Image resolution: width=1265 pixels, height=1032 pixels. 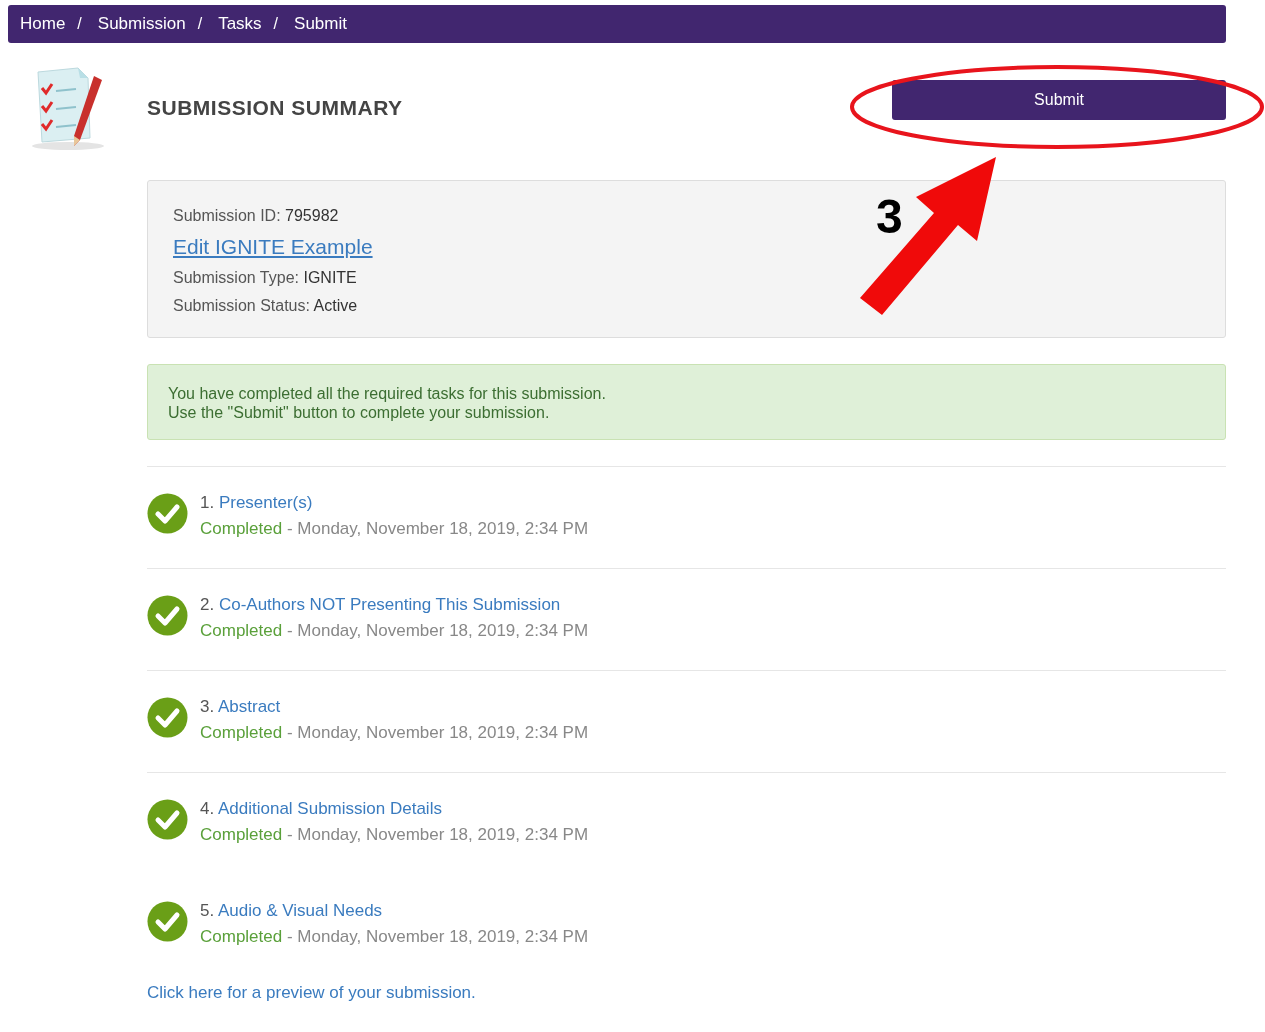 What do you see at coordinates (208, 502) in the screenshot?
I see `task-number: 1.` at bounding box center [208, 502].